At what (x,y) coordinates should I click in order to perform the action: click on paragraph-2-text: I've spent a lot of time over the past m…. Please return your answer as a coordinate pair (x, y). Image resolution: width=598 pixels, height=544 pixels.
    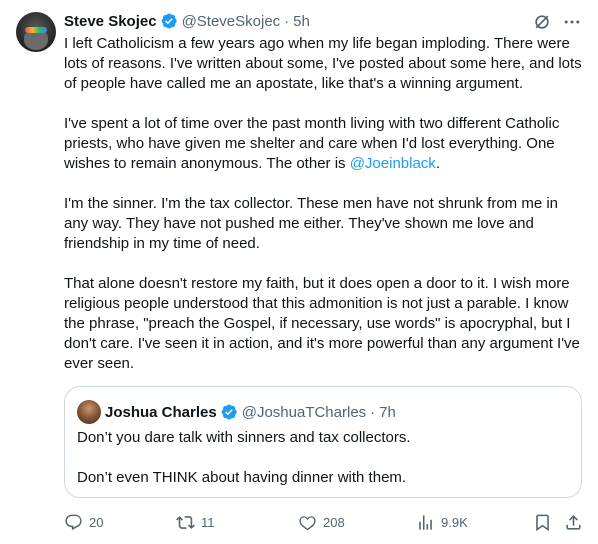
    Looking at the image, I should click on (312, 143).